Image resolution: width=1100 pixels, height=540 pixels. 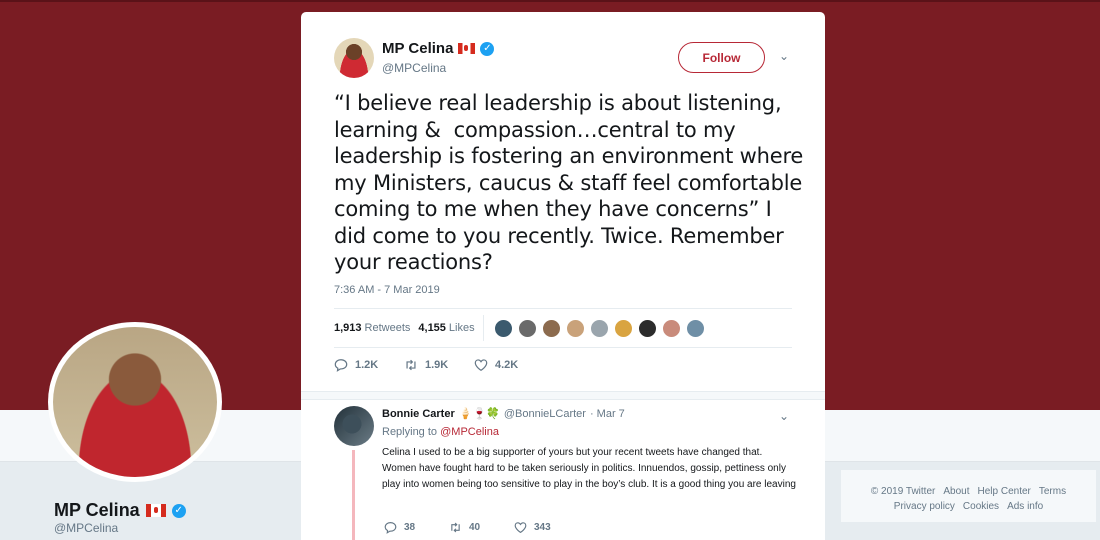 I want to click on thread-line, so click(x=353, y=495).